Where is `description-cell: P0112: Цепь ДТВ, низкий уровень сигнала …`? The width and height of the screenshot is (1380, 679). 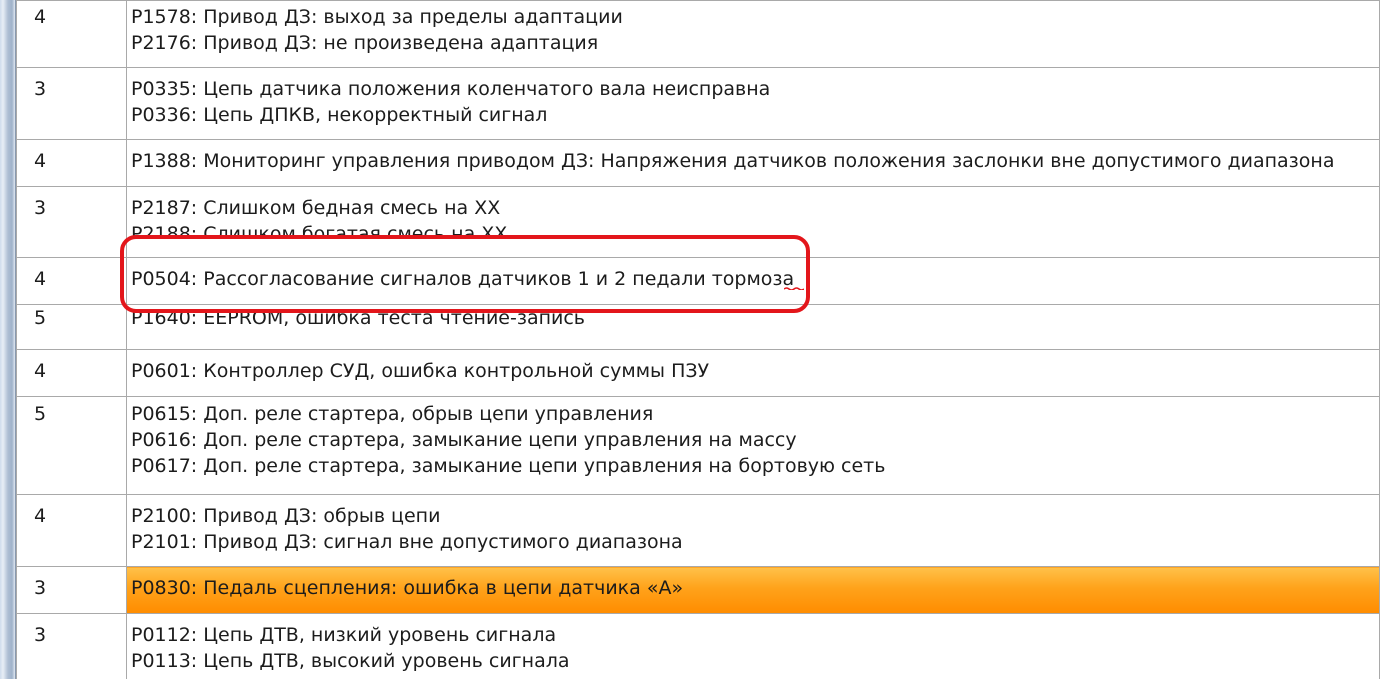
description-cell: P0112: Цепь ДТВ, низкий уровень сигнала … is located at coordinates (753, 646).